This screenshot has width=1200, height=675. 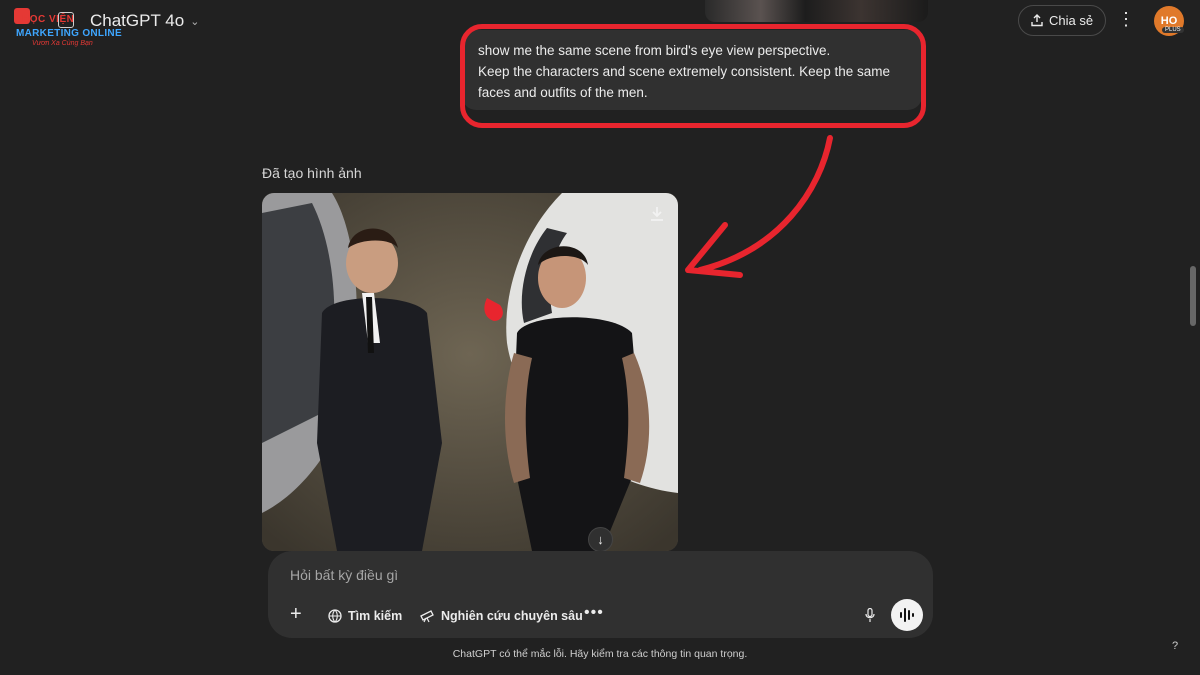 What do you see at coordinates (657, 214) in the screenshot?
I see `download-icon` at bounding box center [657, 214].